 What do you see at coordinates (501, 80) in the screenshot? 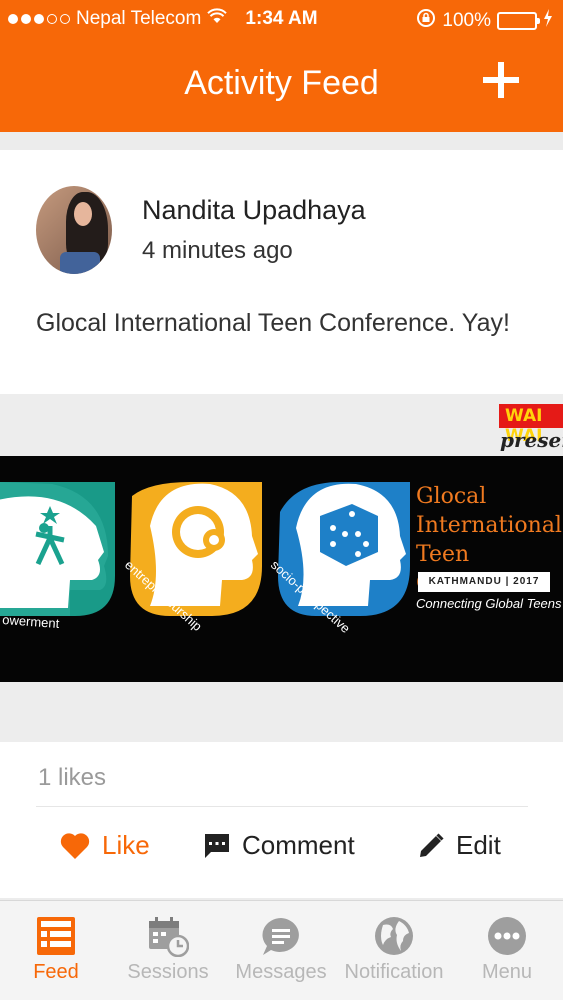
I see `plus-icon` at bounding box center [501, 80].